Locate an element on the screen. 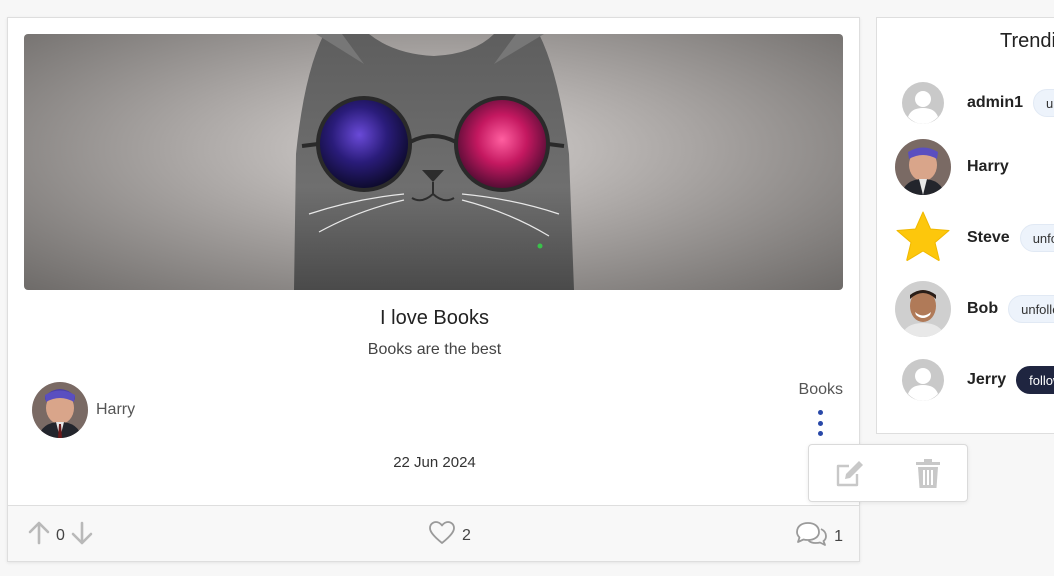 The width and height of the screenshot is (1054, 576). trending-user-name: admin1 is located at coordinates (995, 103).